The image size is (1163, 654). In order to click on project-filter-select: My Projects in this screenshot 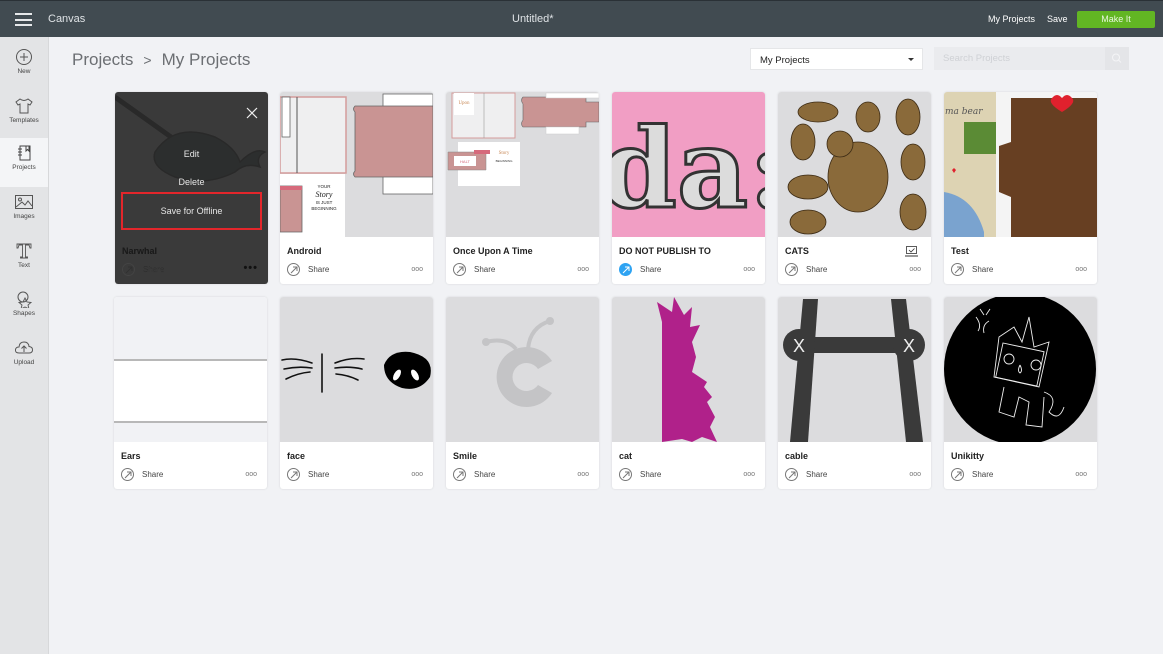, I will do `click(836, 59)`.